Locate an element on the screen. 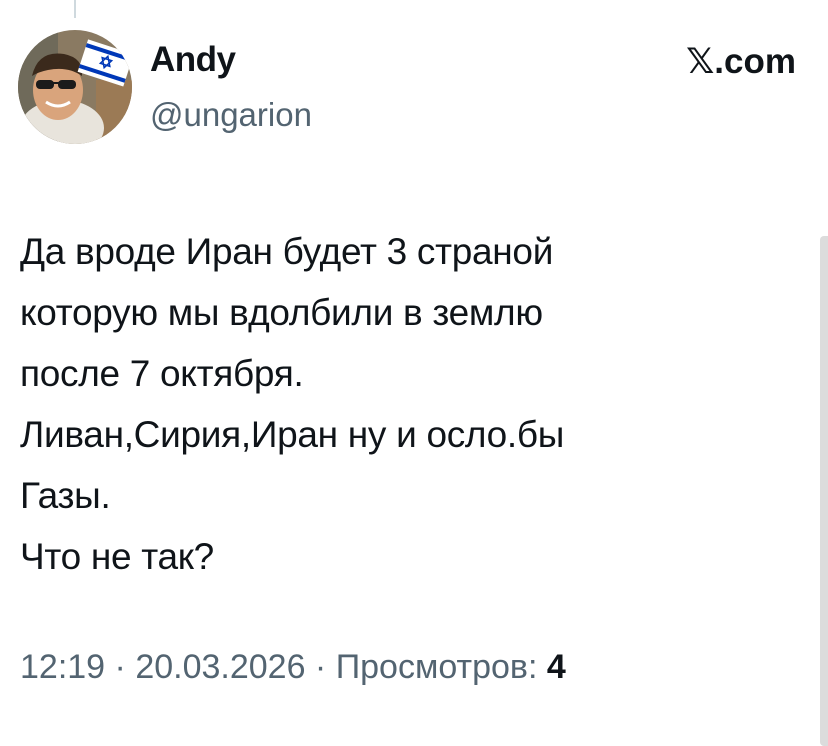  x-brand-logo: 𝕏.com is located at coordinates (741, 61).